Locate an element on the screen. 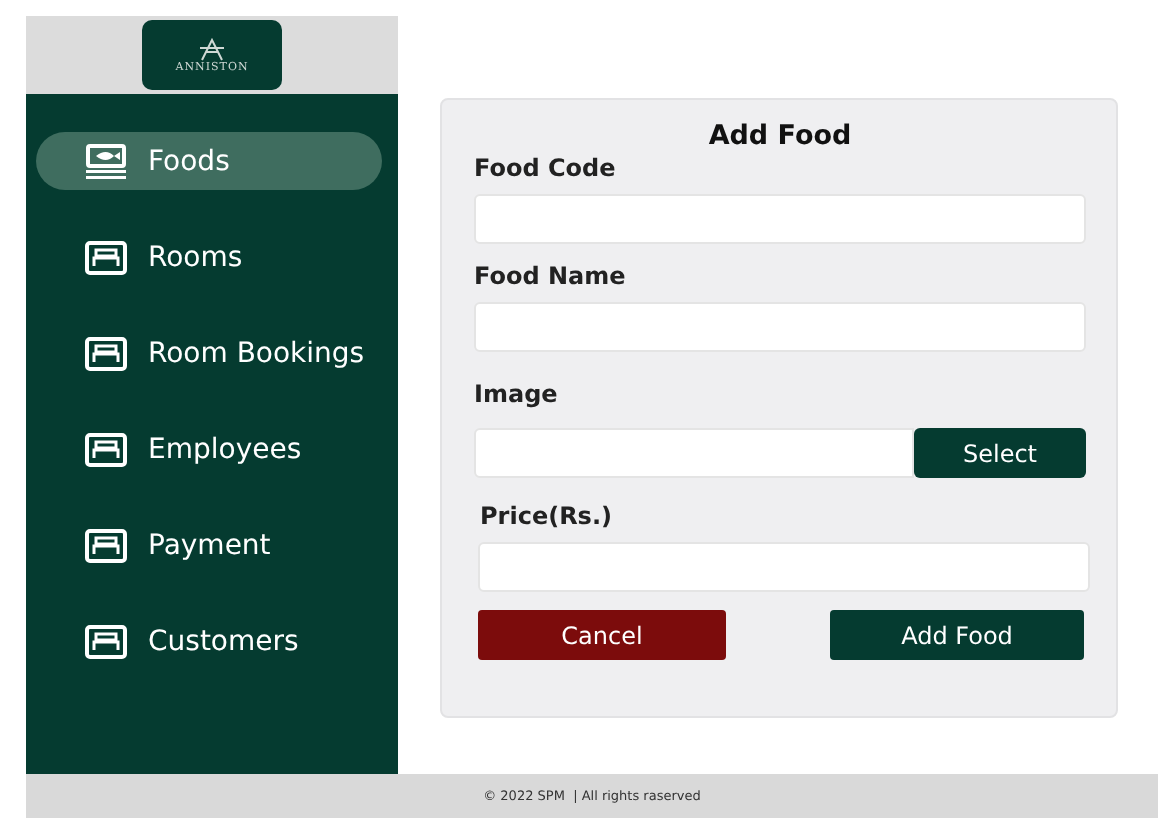 Image resolution: width=1158 pixels, height=818 pixels. food-icon is located at coordinates (106, 161).